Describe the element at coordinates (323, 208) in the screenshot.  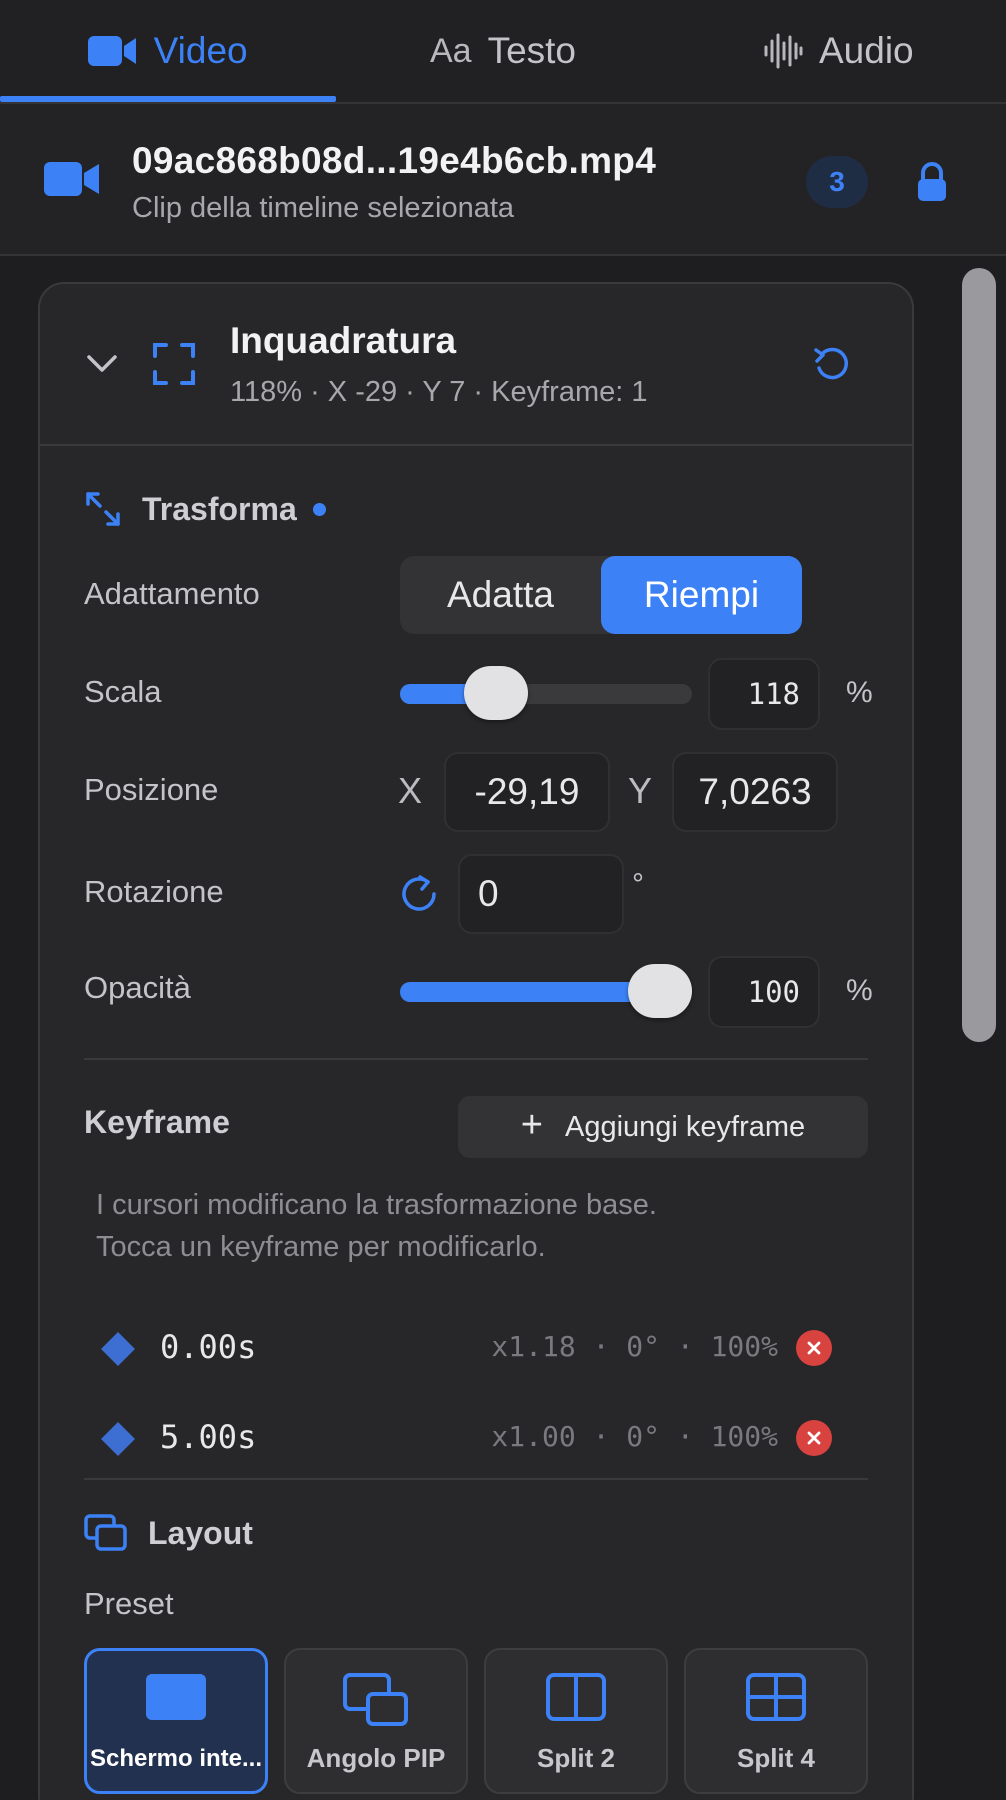
I see `clip-subtitle: Clip della timeline selezionata` at that location.